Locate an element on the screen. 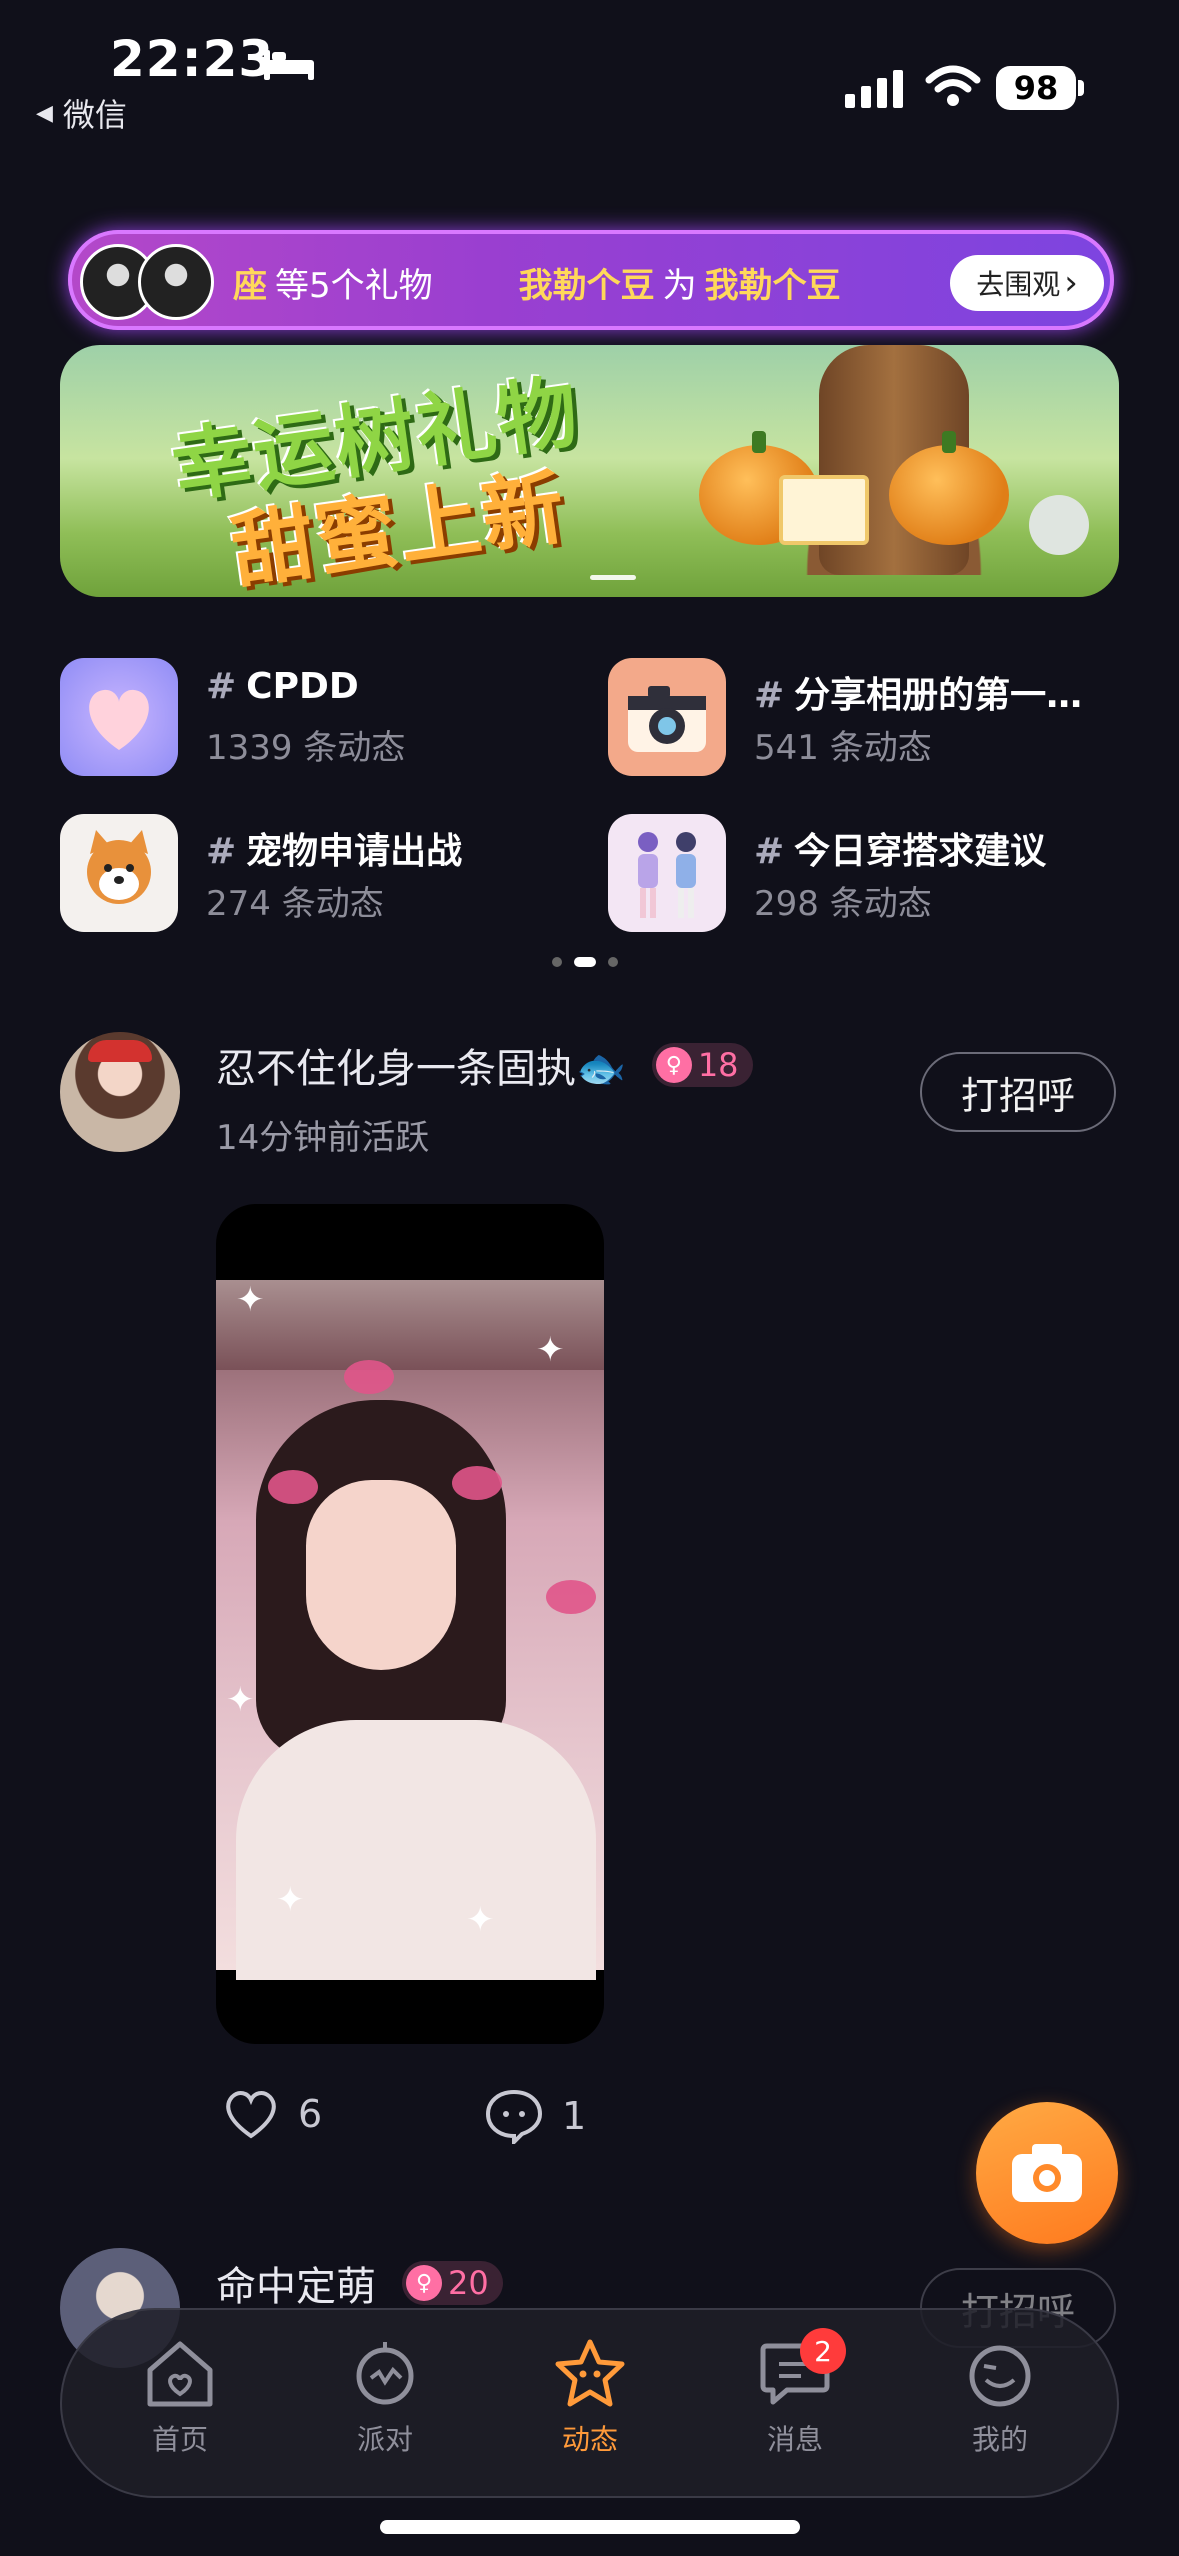 The width and height of the screenshot is (1179, 2556). topic-item-outfit: # 今日穿搭求建议 298 条动态 is located at coordinates (868, 873).